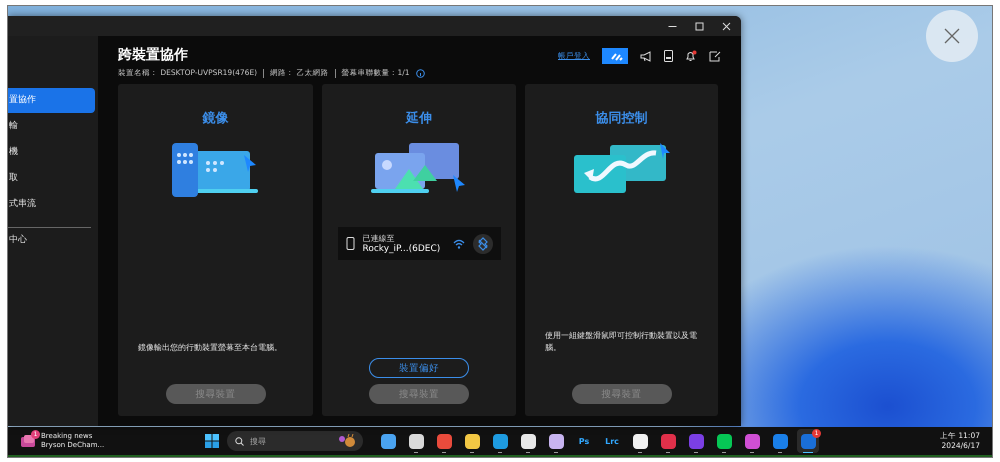 The width and height of the screenshot is (1000, 462). I want to click on phone-icon, so click(350, 243).